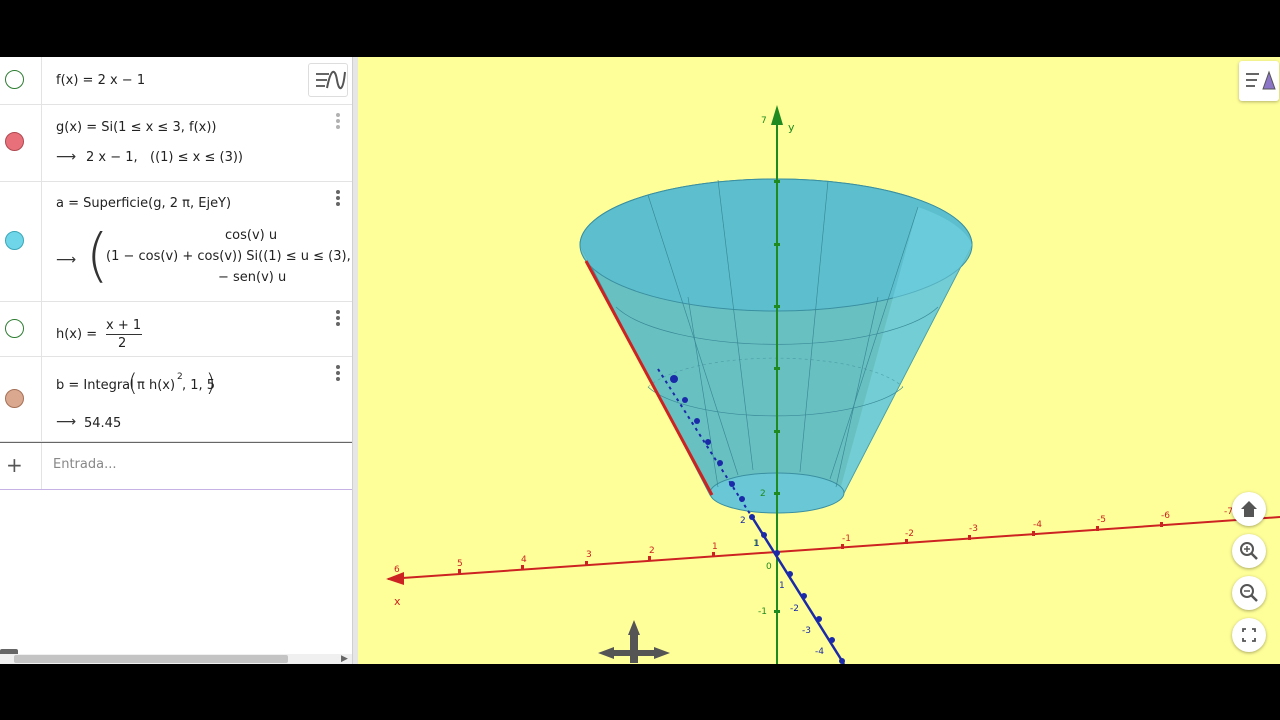 The image size is (1280, 720). What do you see at coordinates (764, 121) in the screenshot?
I see `svg-text: 7` at bounding box center [764, 121].